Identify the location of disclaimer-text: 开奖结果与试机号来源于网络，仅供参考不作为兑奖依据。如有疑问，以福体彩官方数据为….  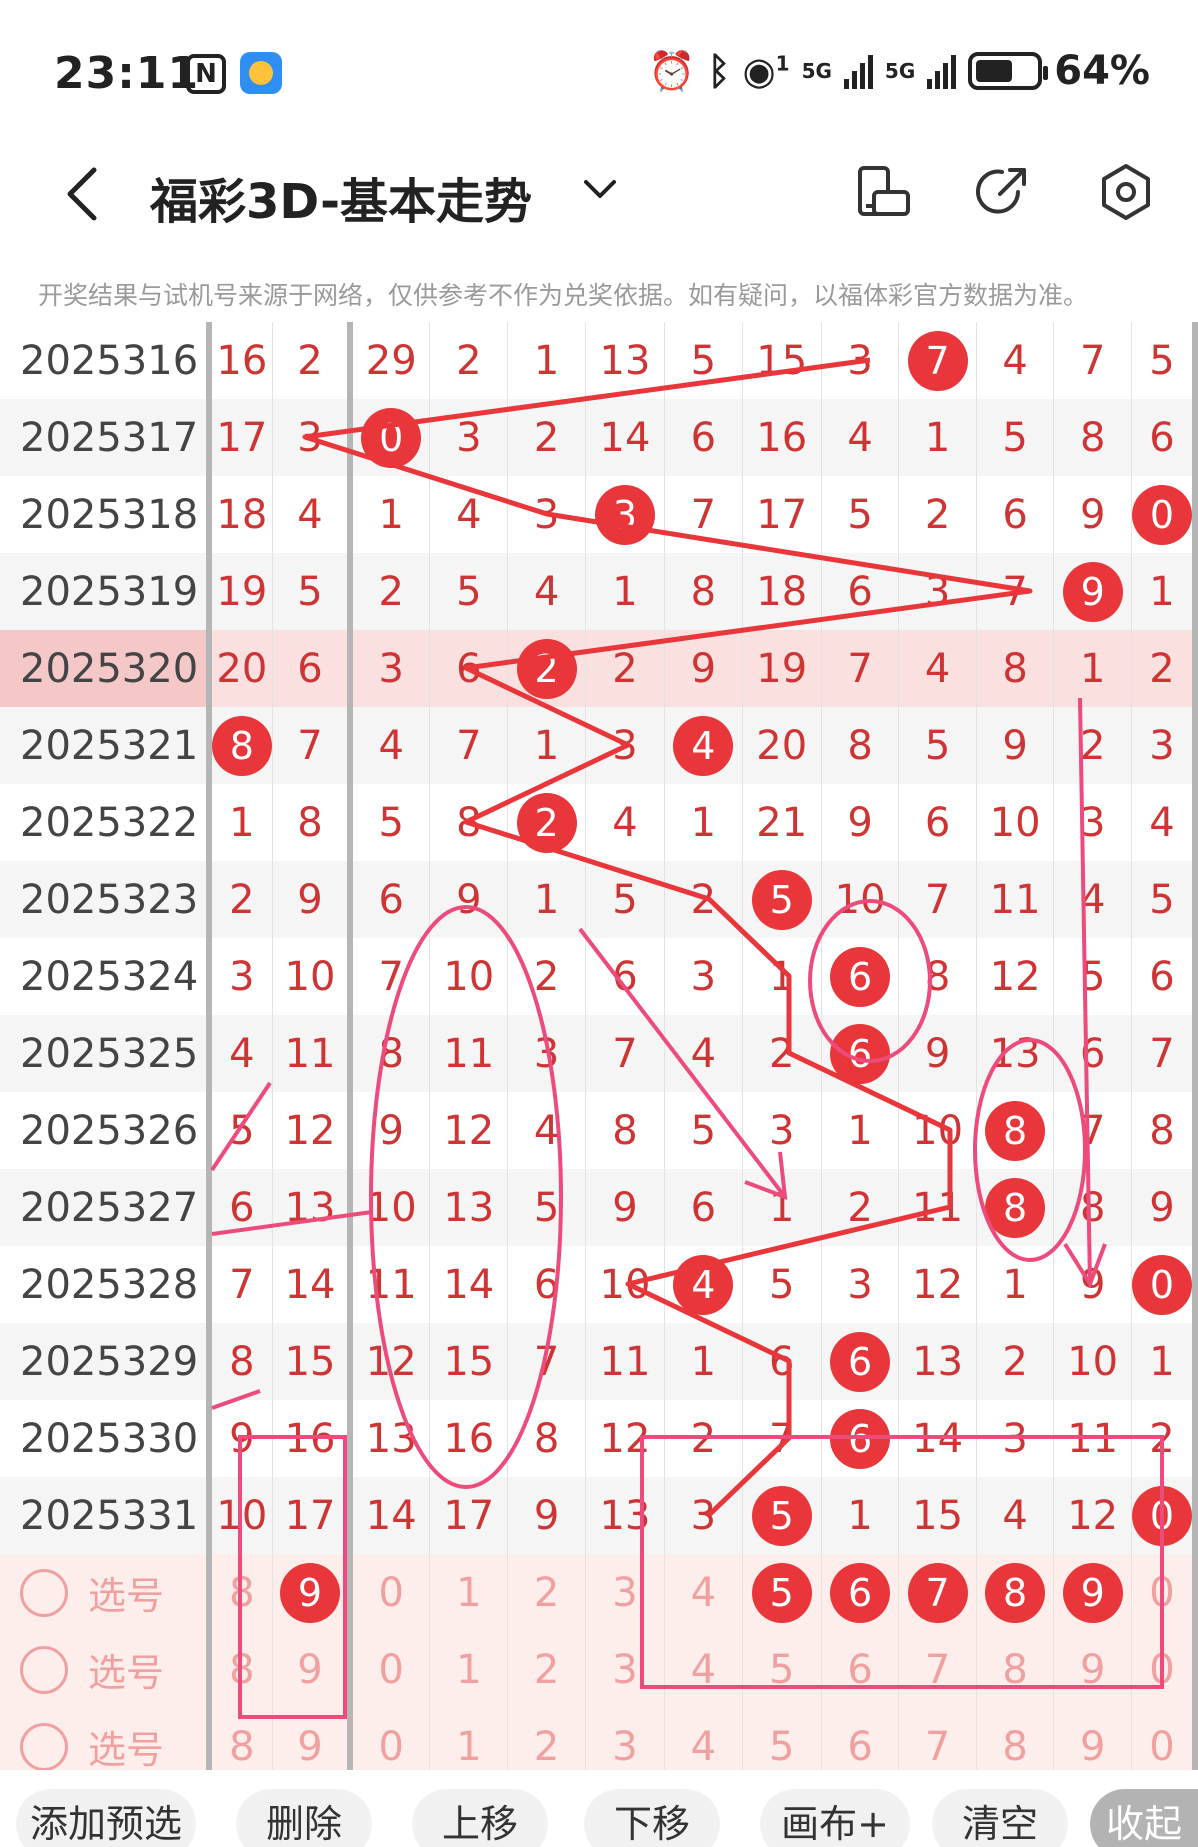
(563, 295).